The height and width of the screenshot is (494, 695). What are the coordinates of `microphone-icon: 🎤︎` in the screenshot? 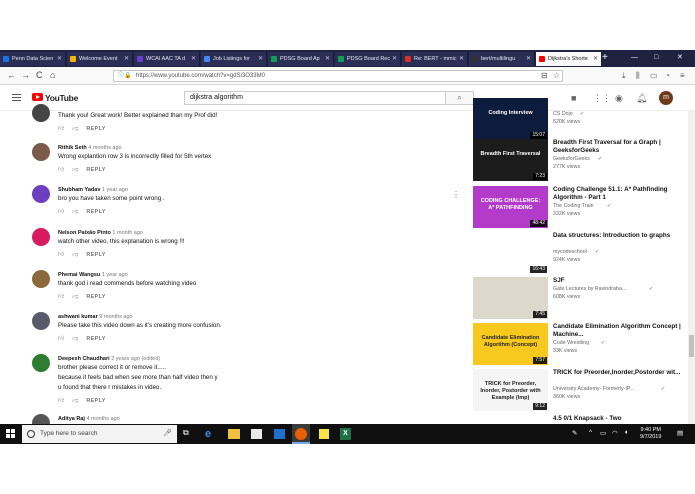 It's located at (167, 434).